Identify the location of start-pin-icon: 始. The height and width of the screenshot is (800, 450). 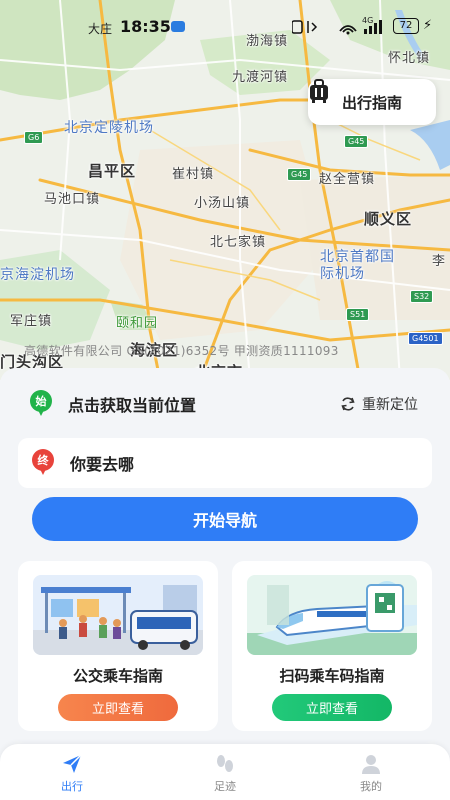
(41, 404).